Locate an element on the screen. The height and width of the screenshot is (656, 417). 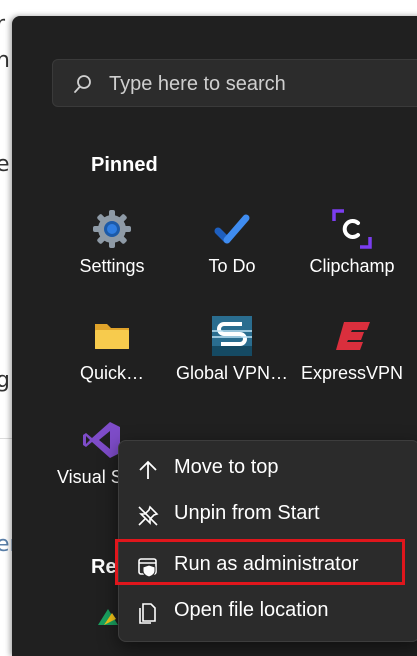
settings-gear-icon is located at coordinates (112, 229).